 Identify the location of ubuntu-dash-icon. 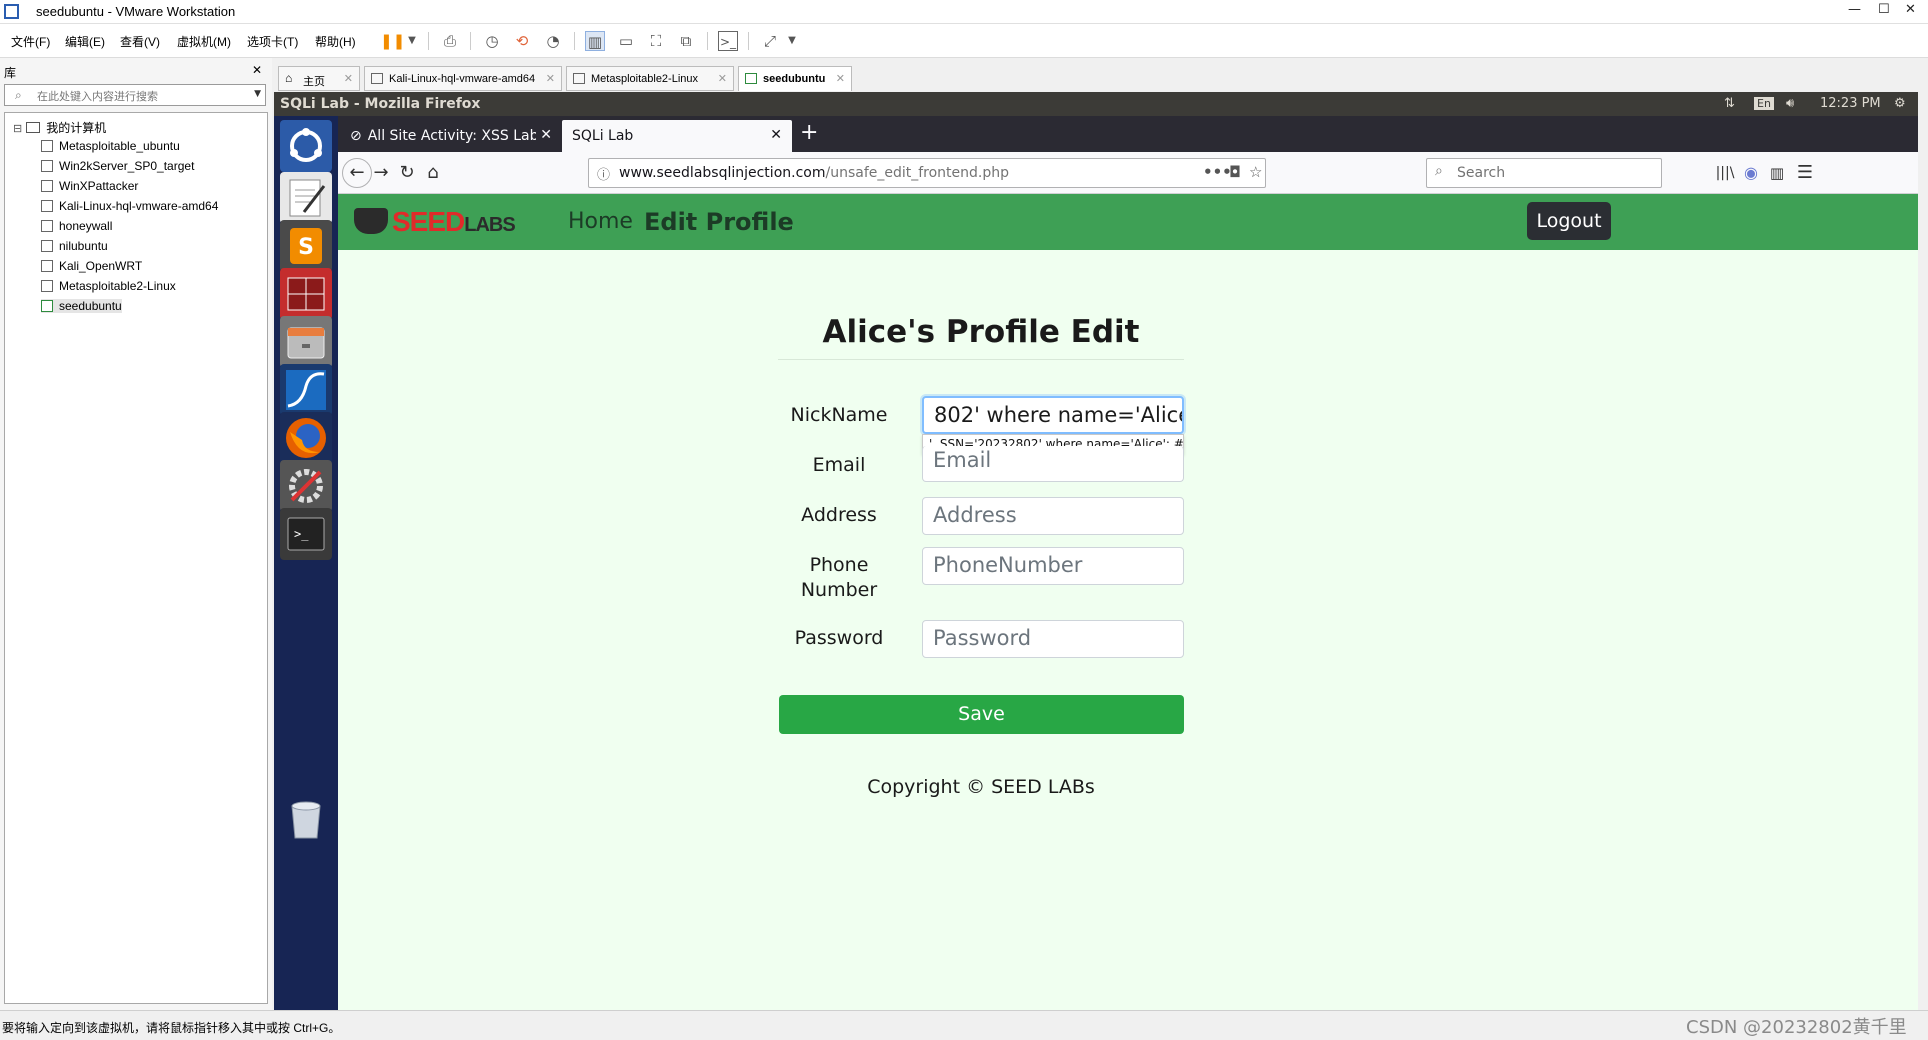
(306, 146).